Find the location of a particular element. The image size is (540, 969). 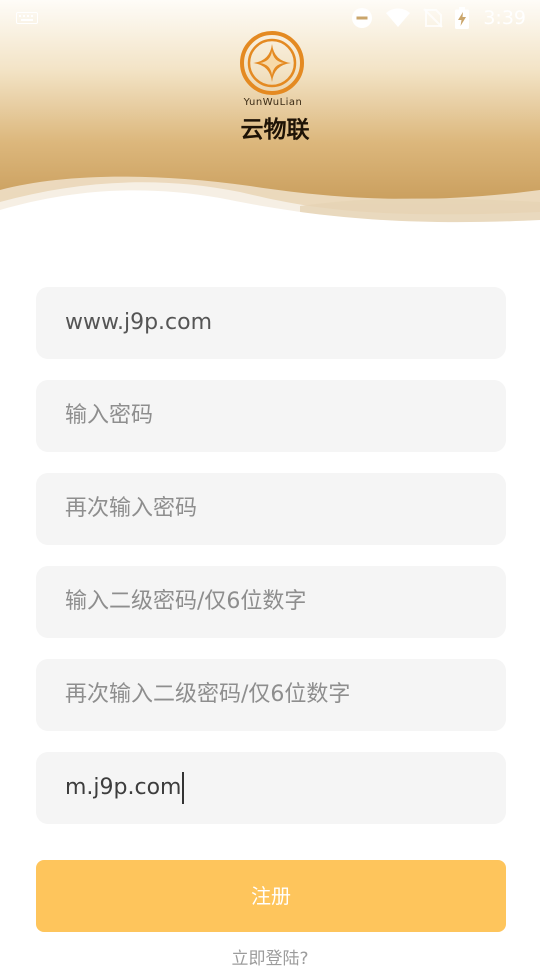

username-value: www.j9p.com is located at coordinates (139, 322).